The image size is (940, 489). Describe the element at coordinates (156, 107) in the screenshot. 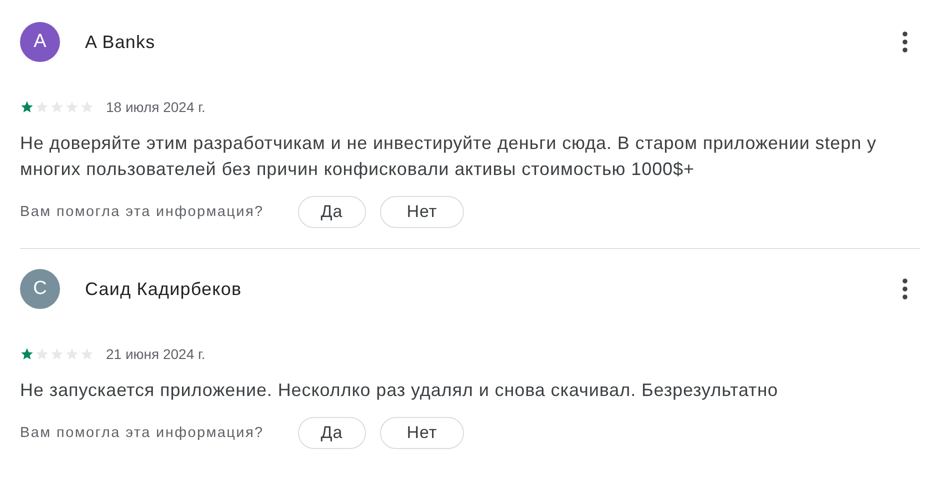

I see `review-date: 18 июля 2024 г.` at that location.